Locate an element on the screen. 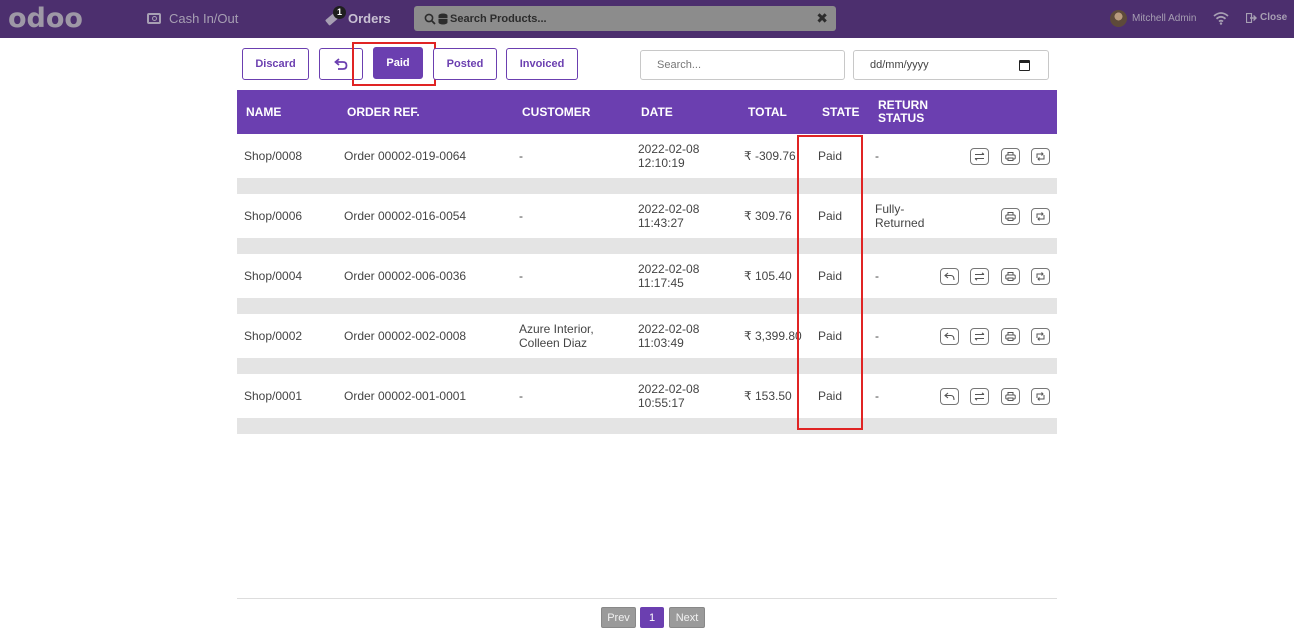  order-name: Shop/0004 is located at coordinates (273, 276).